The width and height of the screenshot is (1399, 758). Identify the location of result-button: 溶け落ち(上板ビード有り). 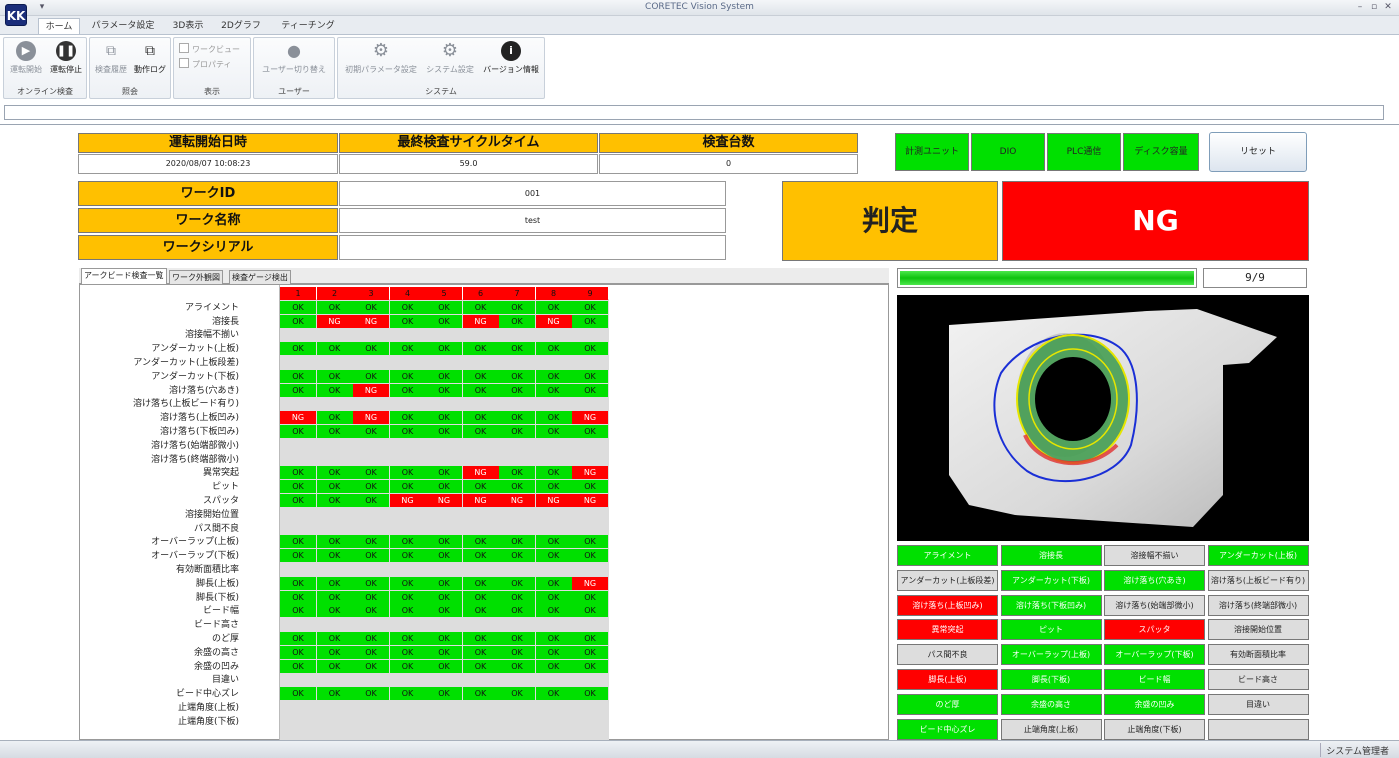
(1258, 580).